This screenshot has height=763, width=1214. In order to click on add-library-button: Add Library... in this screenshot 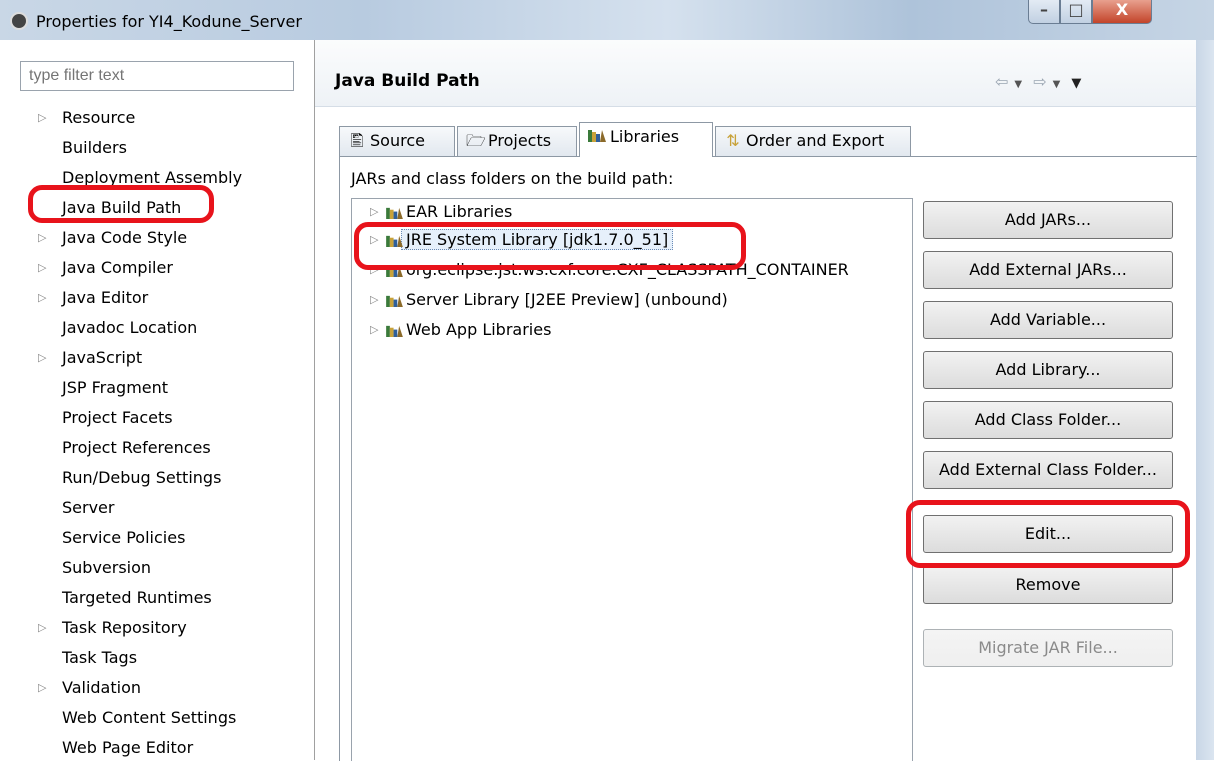, I will do `click(1048, 370)`.